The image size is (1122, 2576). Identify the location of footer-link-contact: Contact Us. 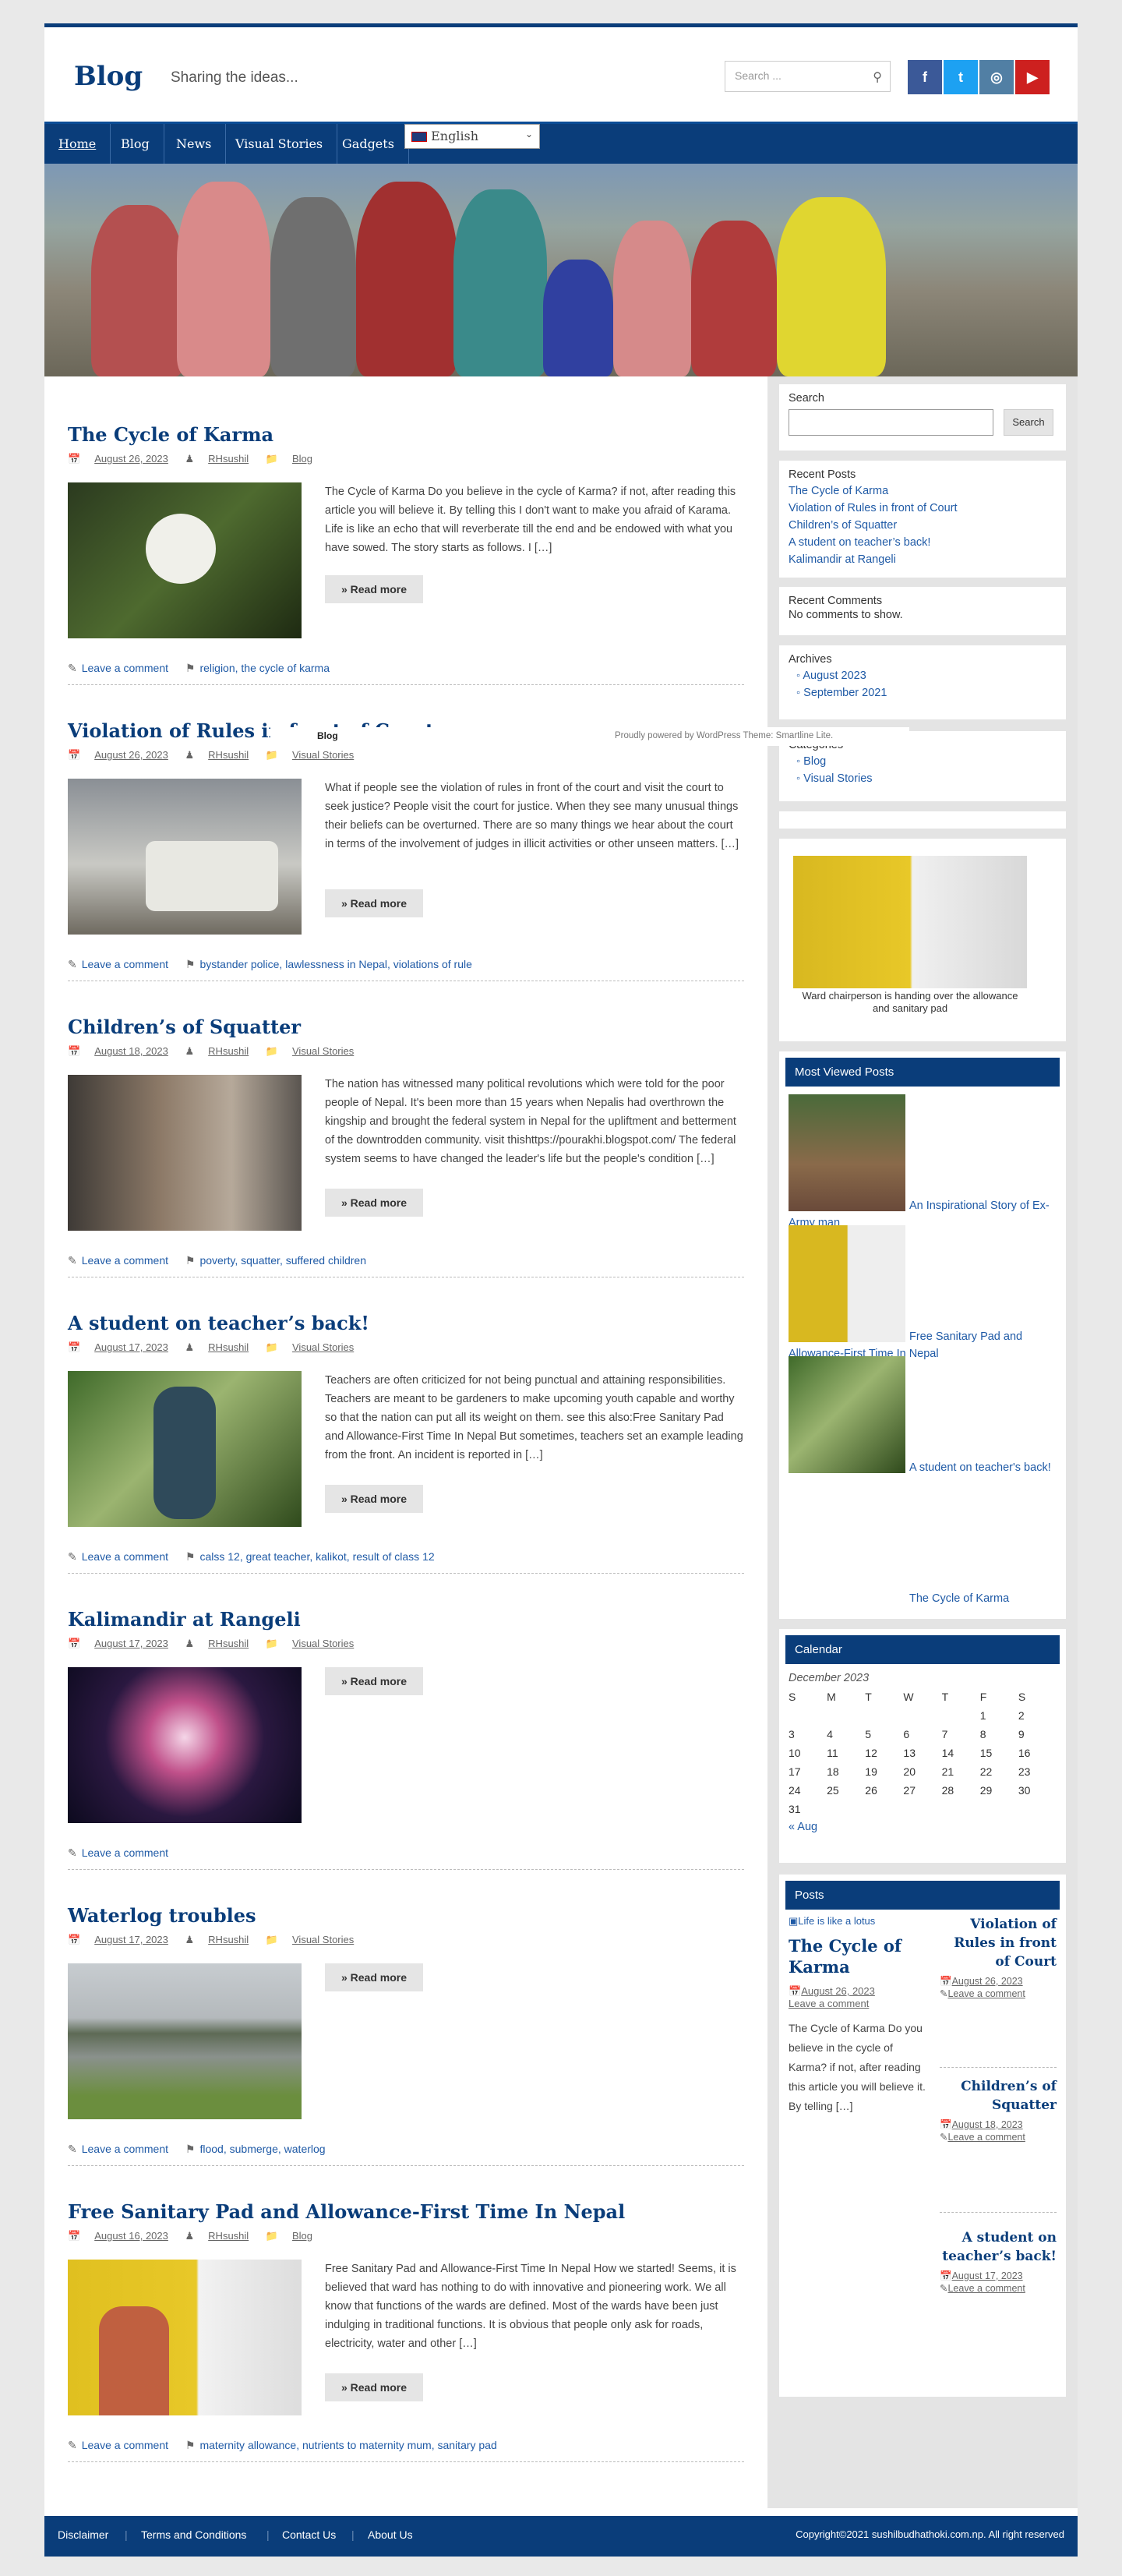
(309, 2534).